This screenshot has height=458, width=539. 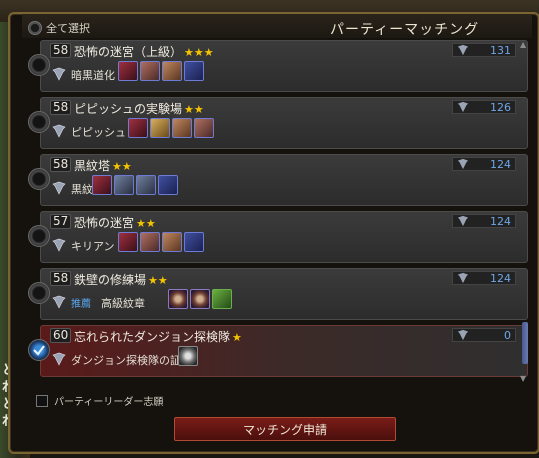 I want to click on party-count: 126, so click(x=484, y=107).